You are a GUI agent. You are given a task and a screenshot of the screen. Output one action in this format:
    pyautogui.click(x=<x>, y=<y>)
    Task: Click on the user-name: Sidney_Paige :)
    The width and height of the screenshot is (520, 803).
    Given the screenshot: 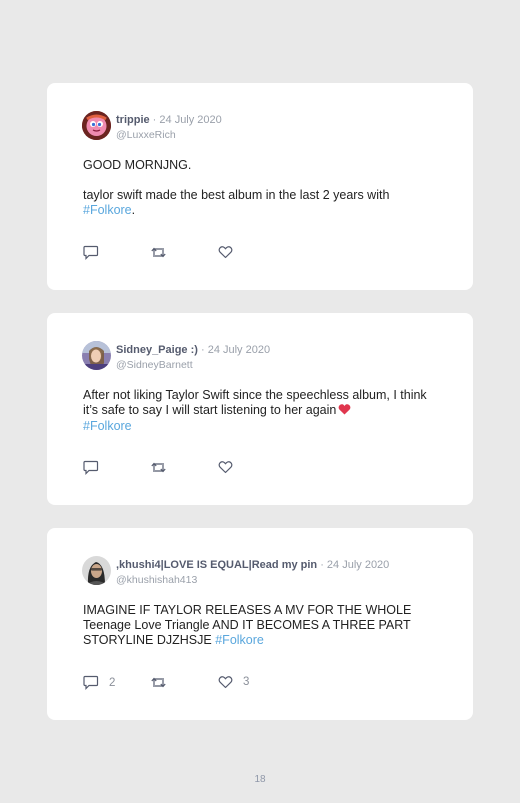 What is the action you would take?
    pyautogui.click(x=157, y=350)
    